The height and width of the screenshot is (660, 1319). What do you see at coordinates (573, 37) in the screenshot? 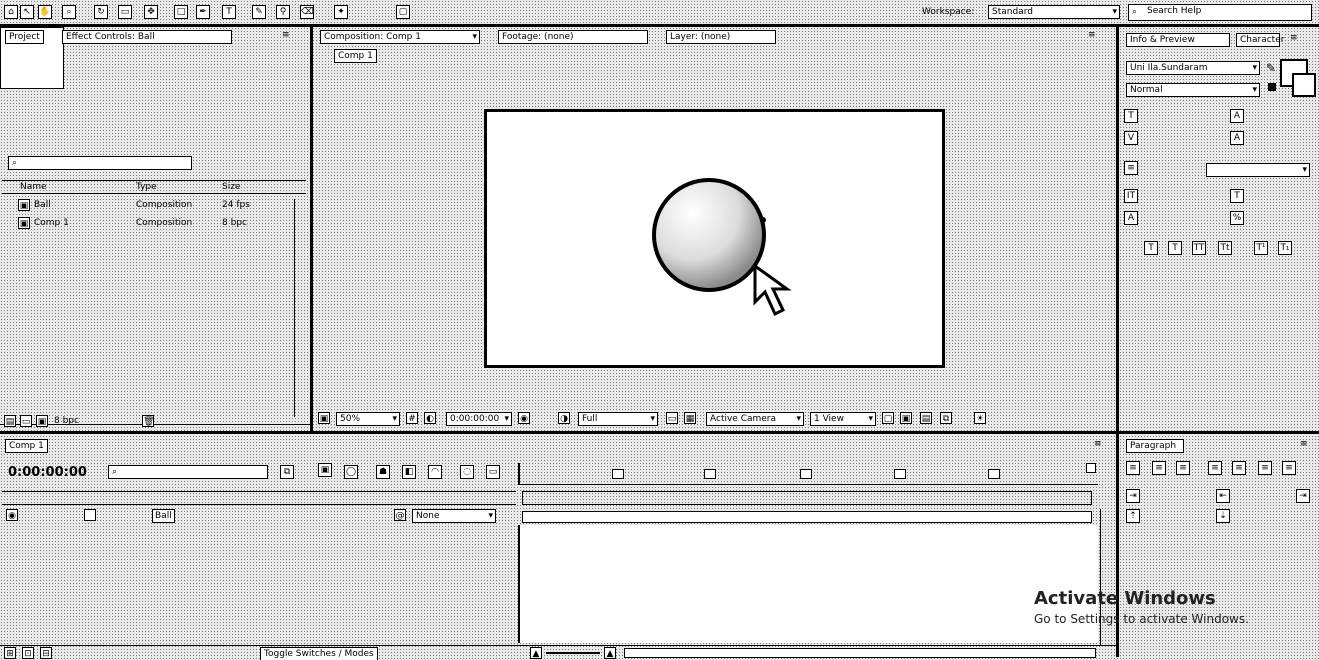
I see `tab-footage: Footage: (none)` at bounding box center [573, 37].